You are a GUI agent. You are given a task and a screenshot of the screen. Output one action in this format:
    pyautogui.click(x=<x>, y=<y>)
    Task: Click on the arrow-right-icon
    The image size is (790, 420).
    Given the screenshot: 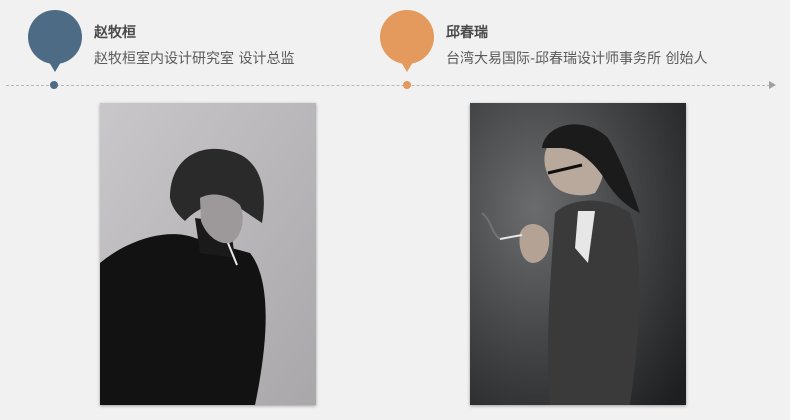 What is the action you would take?
    pyautogui.click(x=772, y=85)
    